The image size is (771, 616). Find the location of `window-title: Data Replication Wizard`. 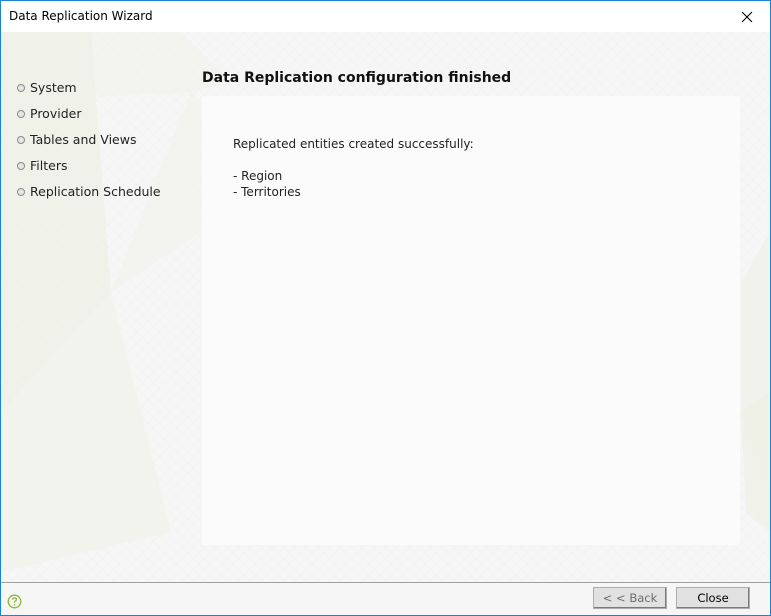

window-title: Data Replication Wizard is located at coordinates (81, 16).